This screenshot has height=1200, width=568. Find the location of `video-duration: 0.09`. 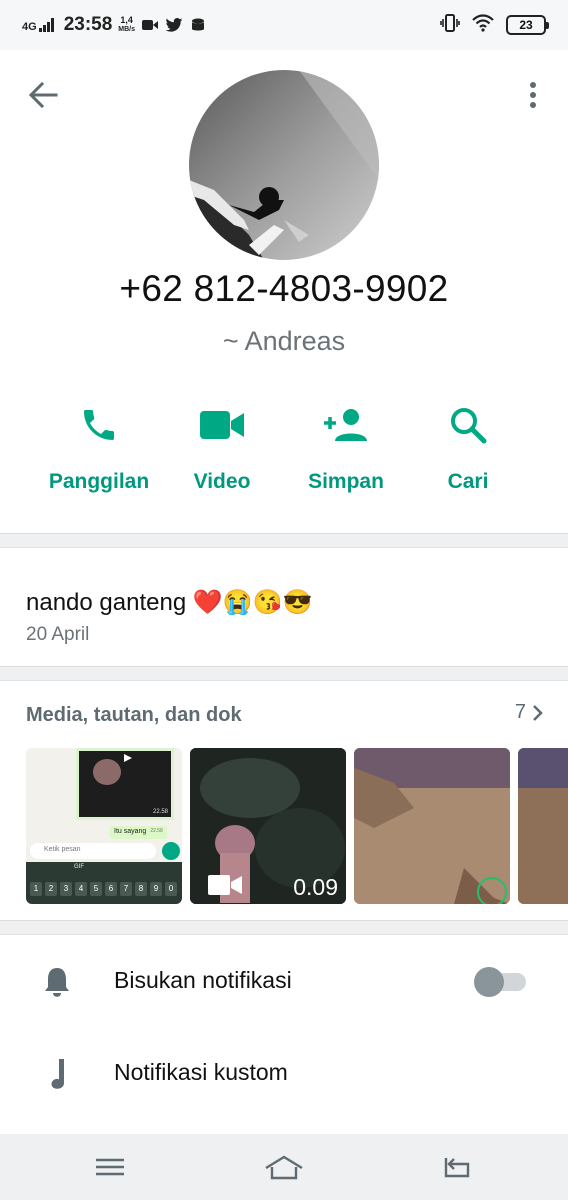

video-duration: 0.09 is located at coordinates (315, 887).